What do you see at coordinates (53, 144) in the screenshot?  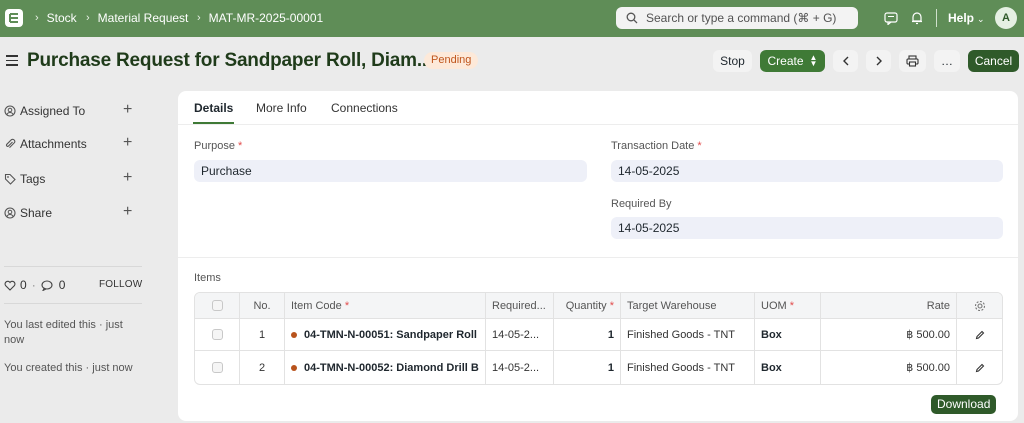 I see `sidebar-item-label: Attachments` at bounding box center [53, 144].